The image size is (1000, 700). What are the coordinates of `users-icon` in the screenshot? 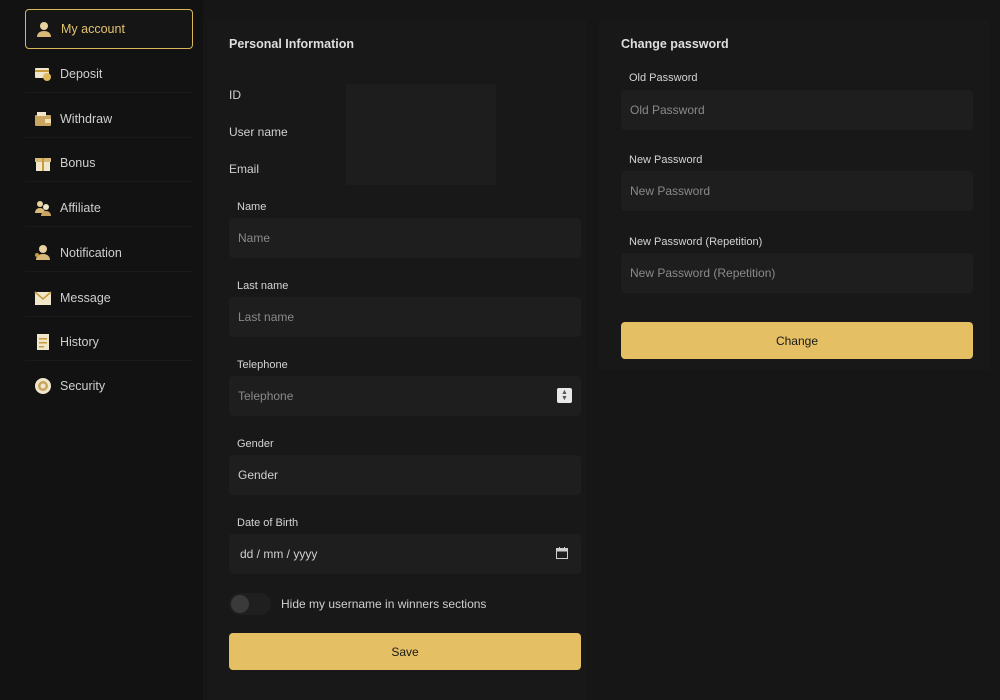 It's located at (43, 208).